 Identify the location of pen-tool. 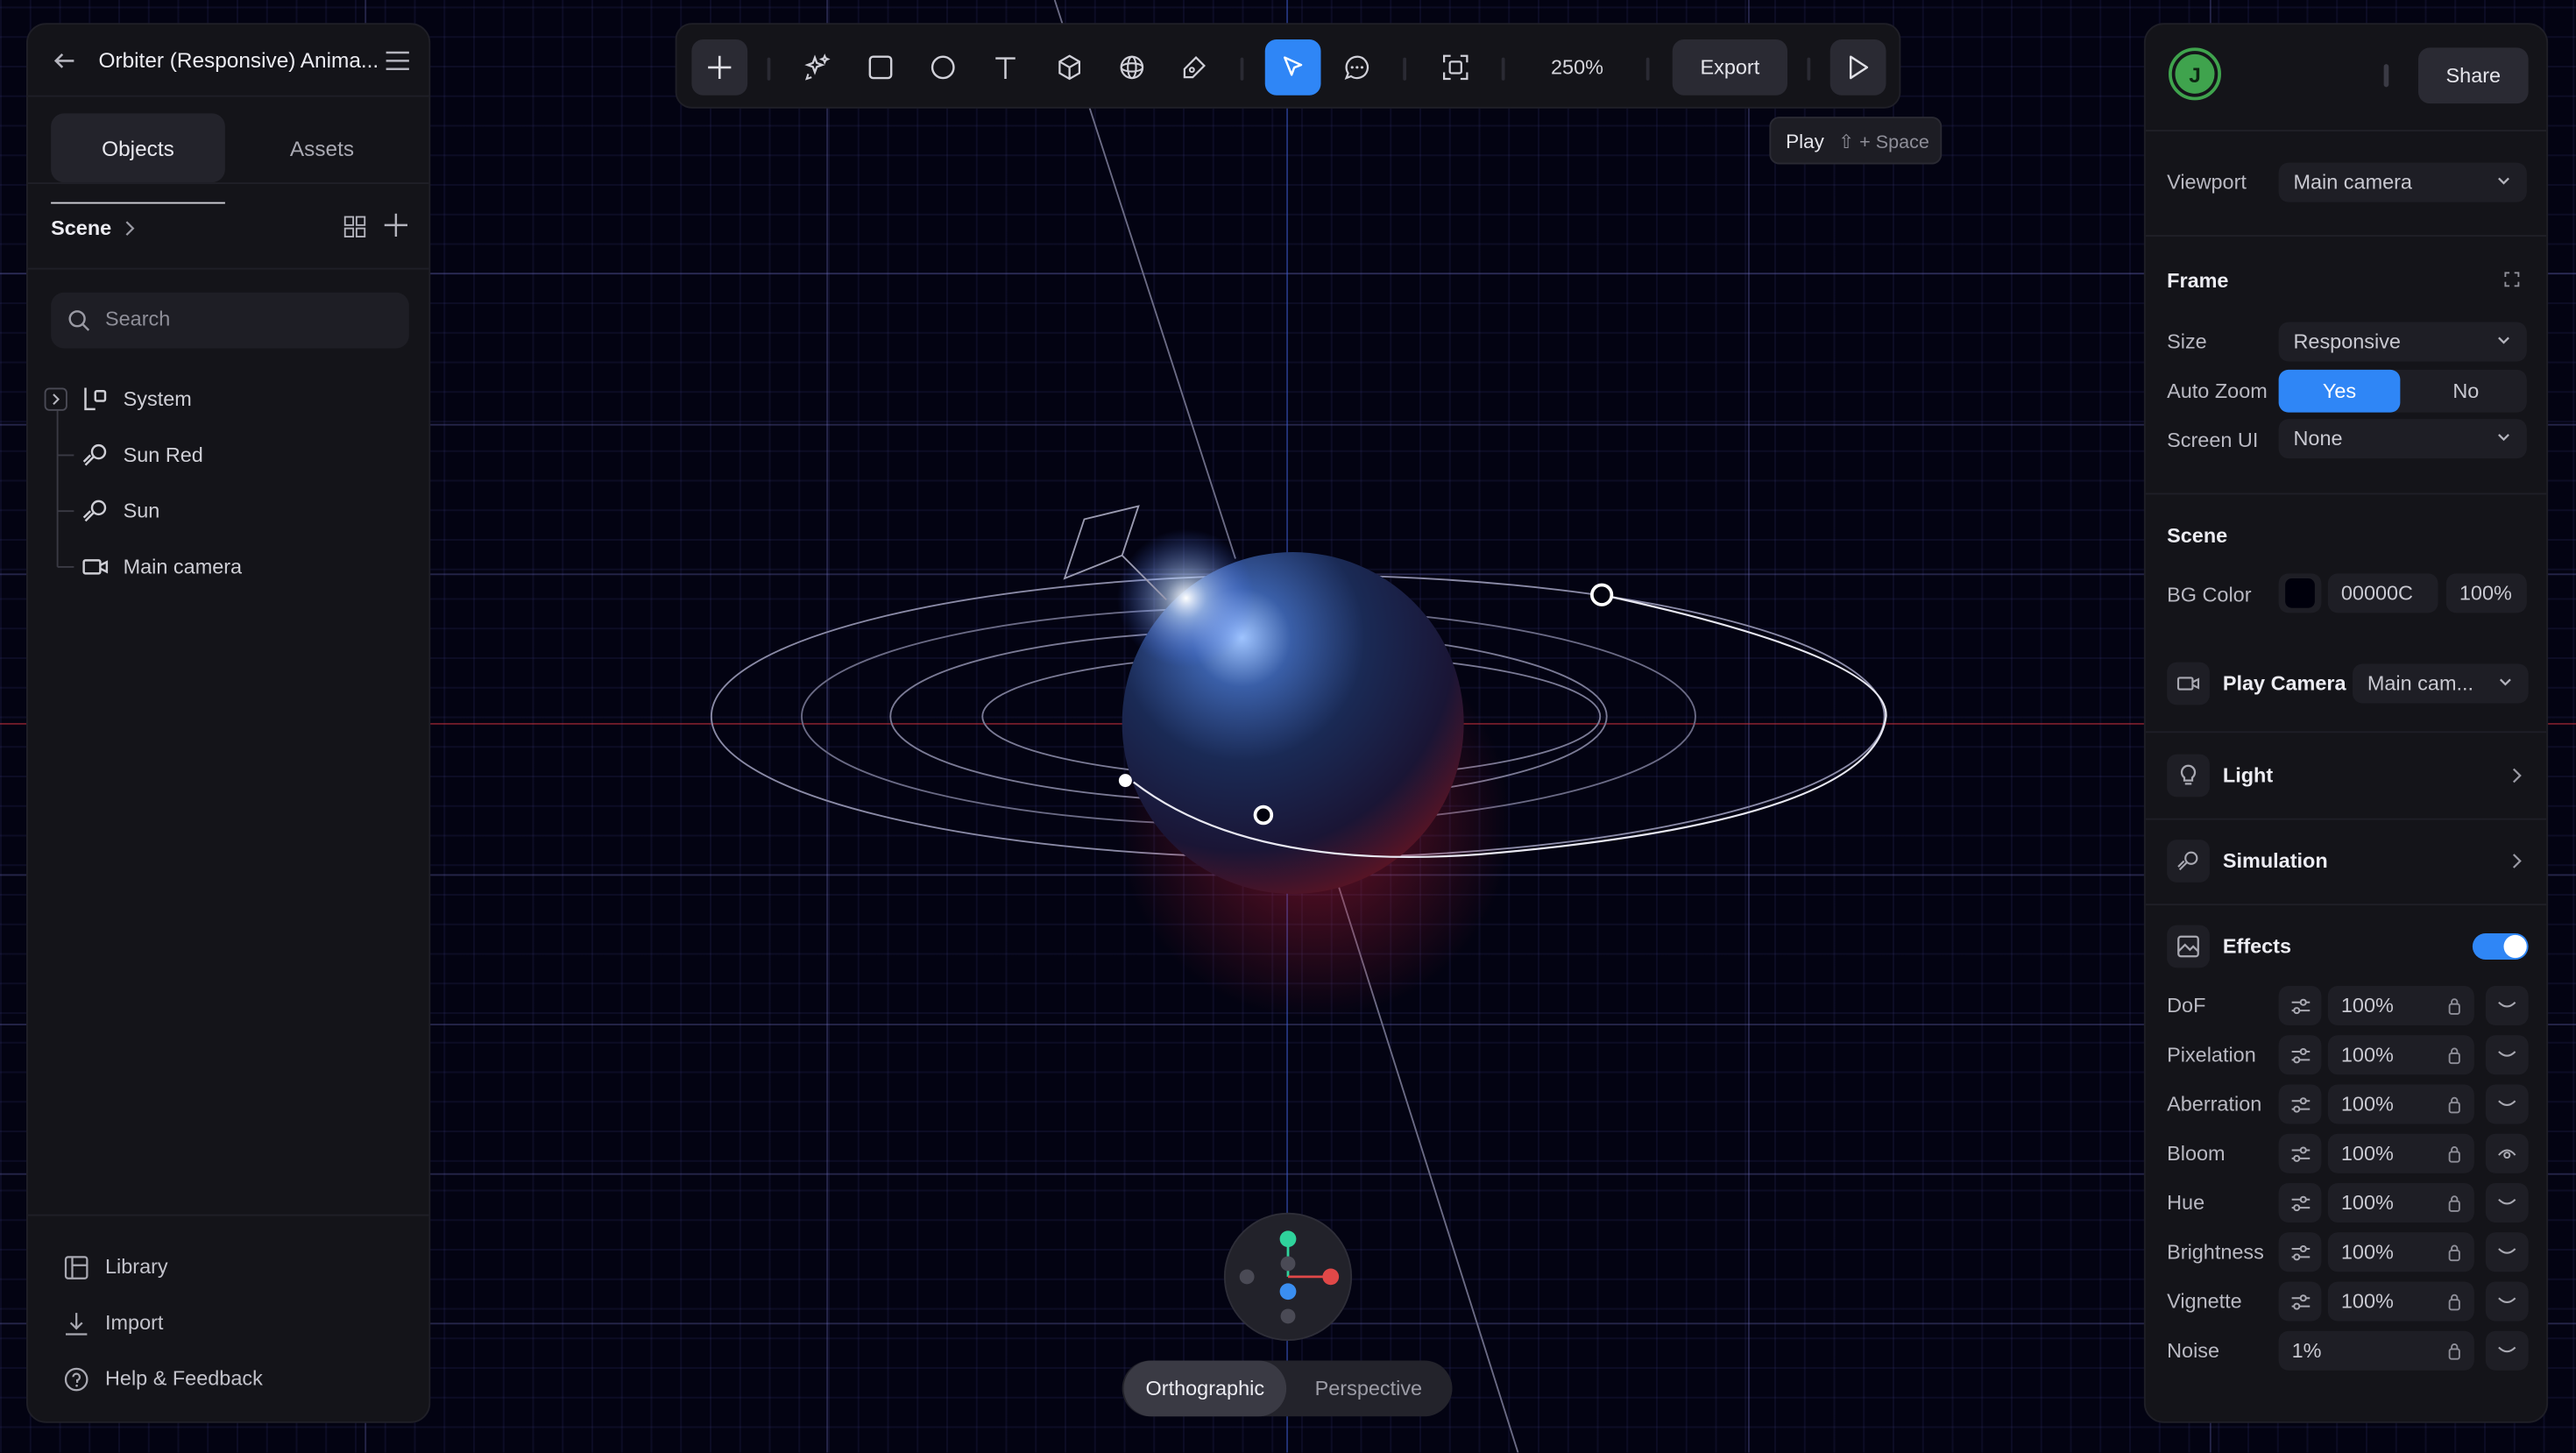
(1194, 67).